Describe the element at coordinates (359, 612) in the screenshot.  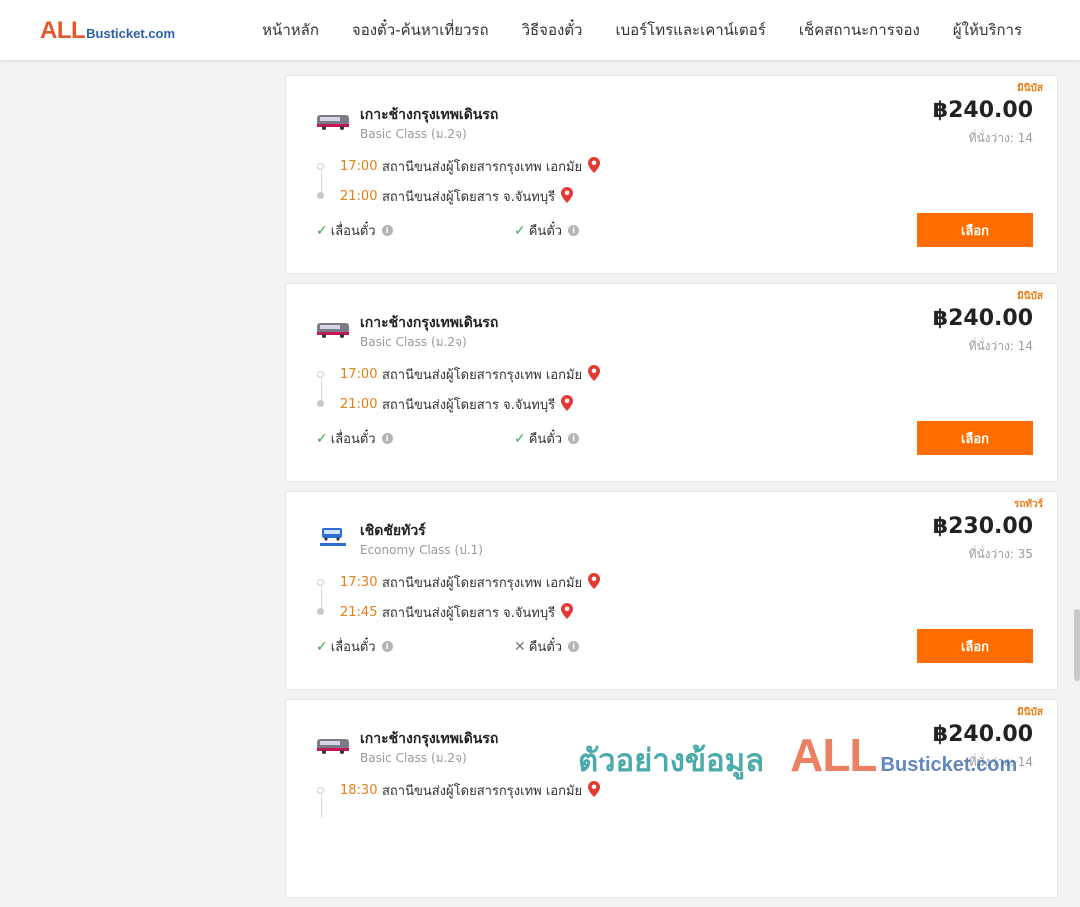
I see `arrival-time: 21:45` at that location.